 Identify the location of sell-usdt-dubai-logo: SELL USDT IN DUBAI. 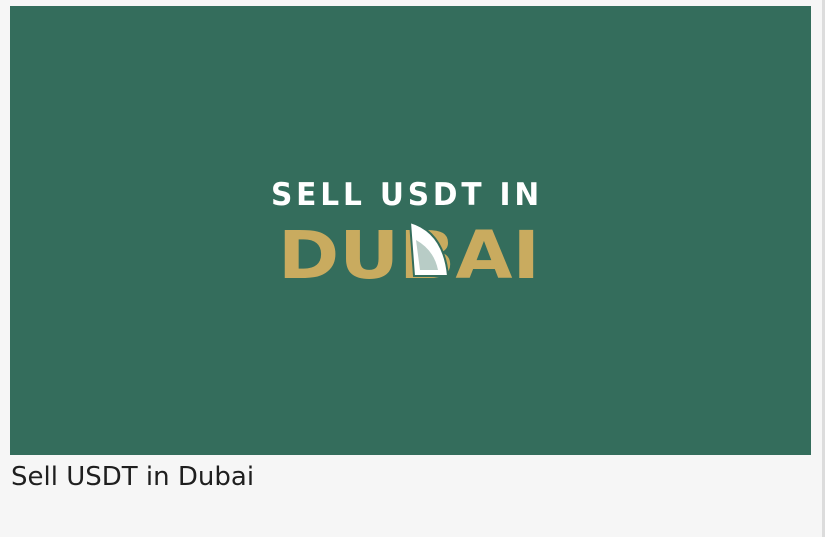
(407, 235).